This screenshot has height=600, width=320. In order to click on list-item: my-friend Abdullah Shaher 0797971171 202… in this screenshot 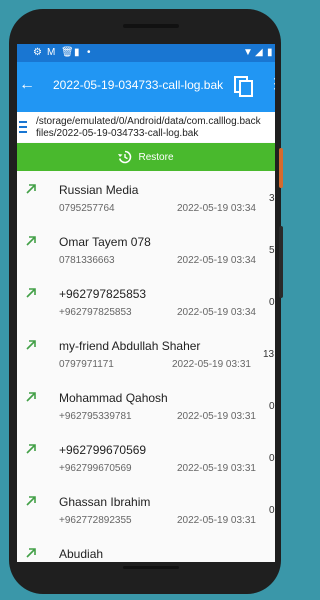, I will do `click(146, 353)`.